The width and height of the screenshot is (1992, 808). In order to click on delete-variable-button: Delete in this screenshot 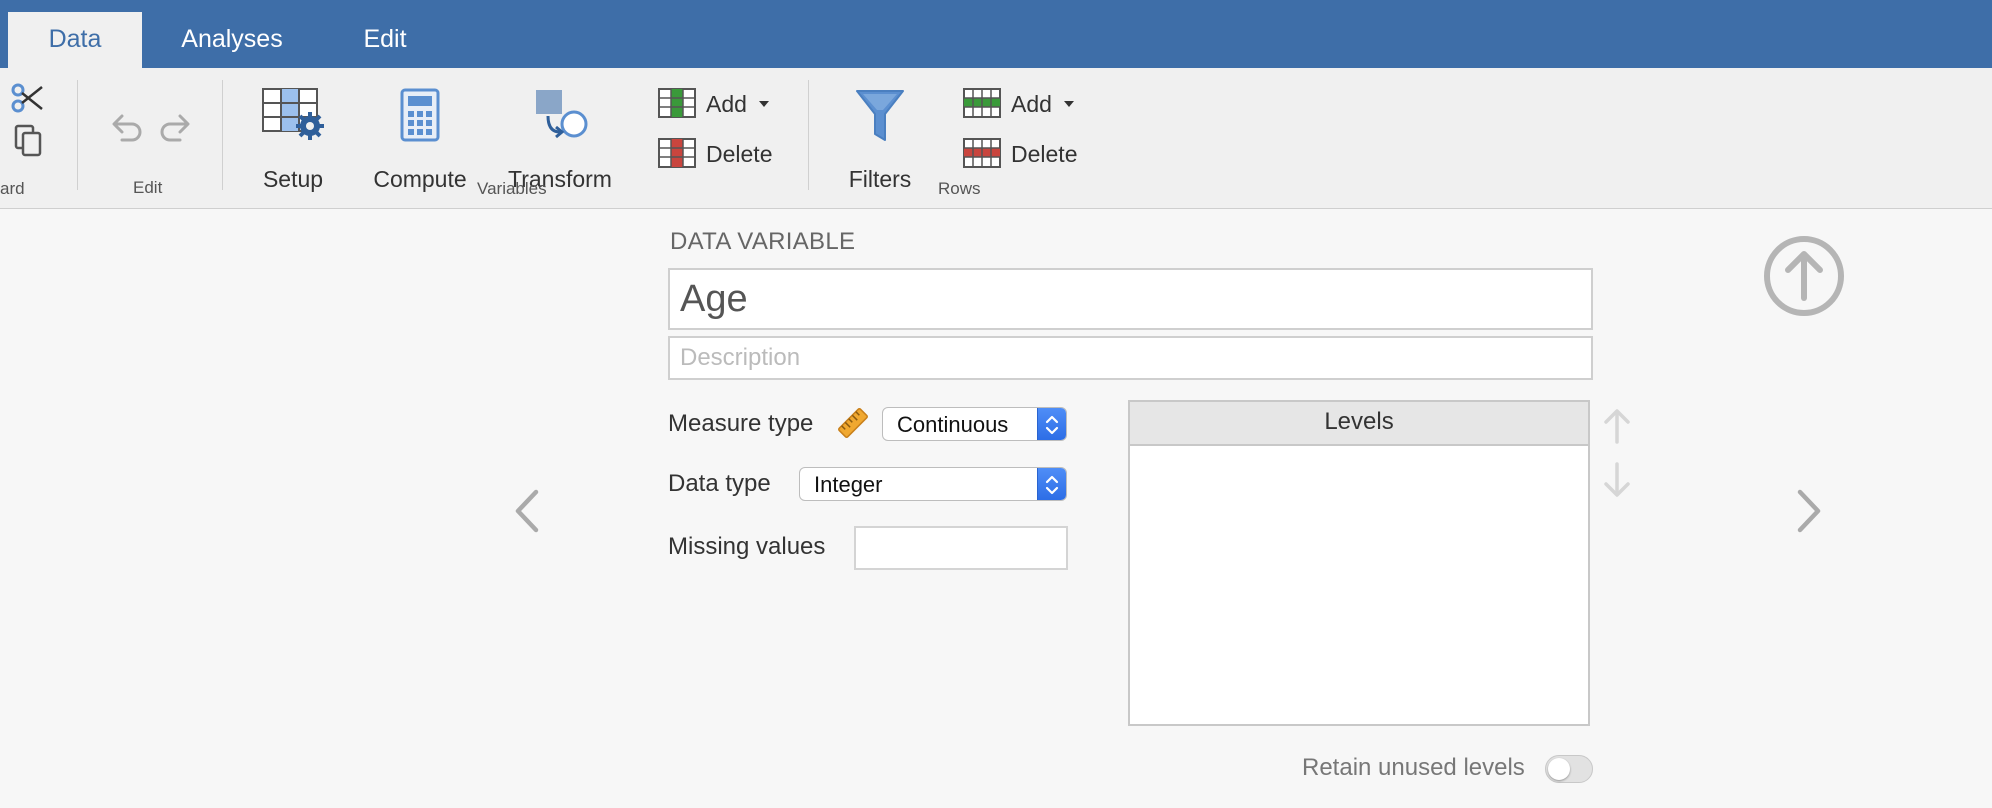, I will do `click(718, 154)`.